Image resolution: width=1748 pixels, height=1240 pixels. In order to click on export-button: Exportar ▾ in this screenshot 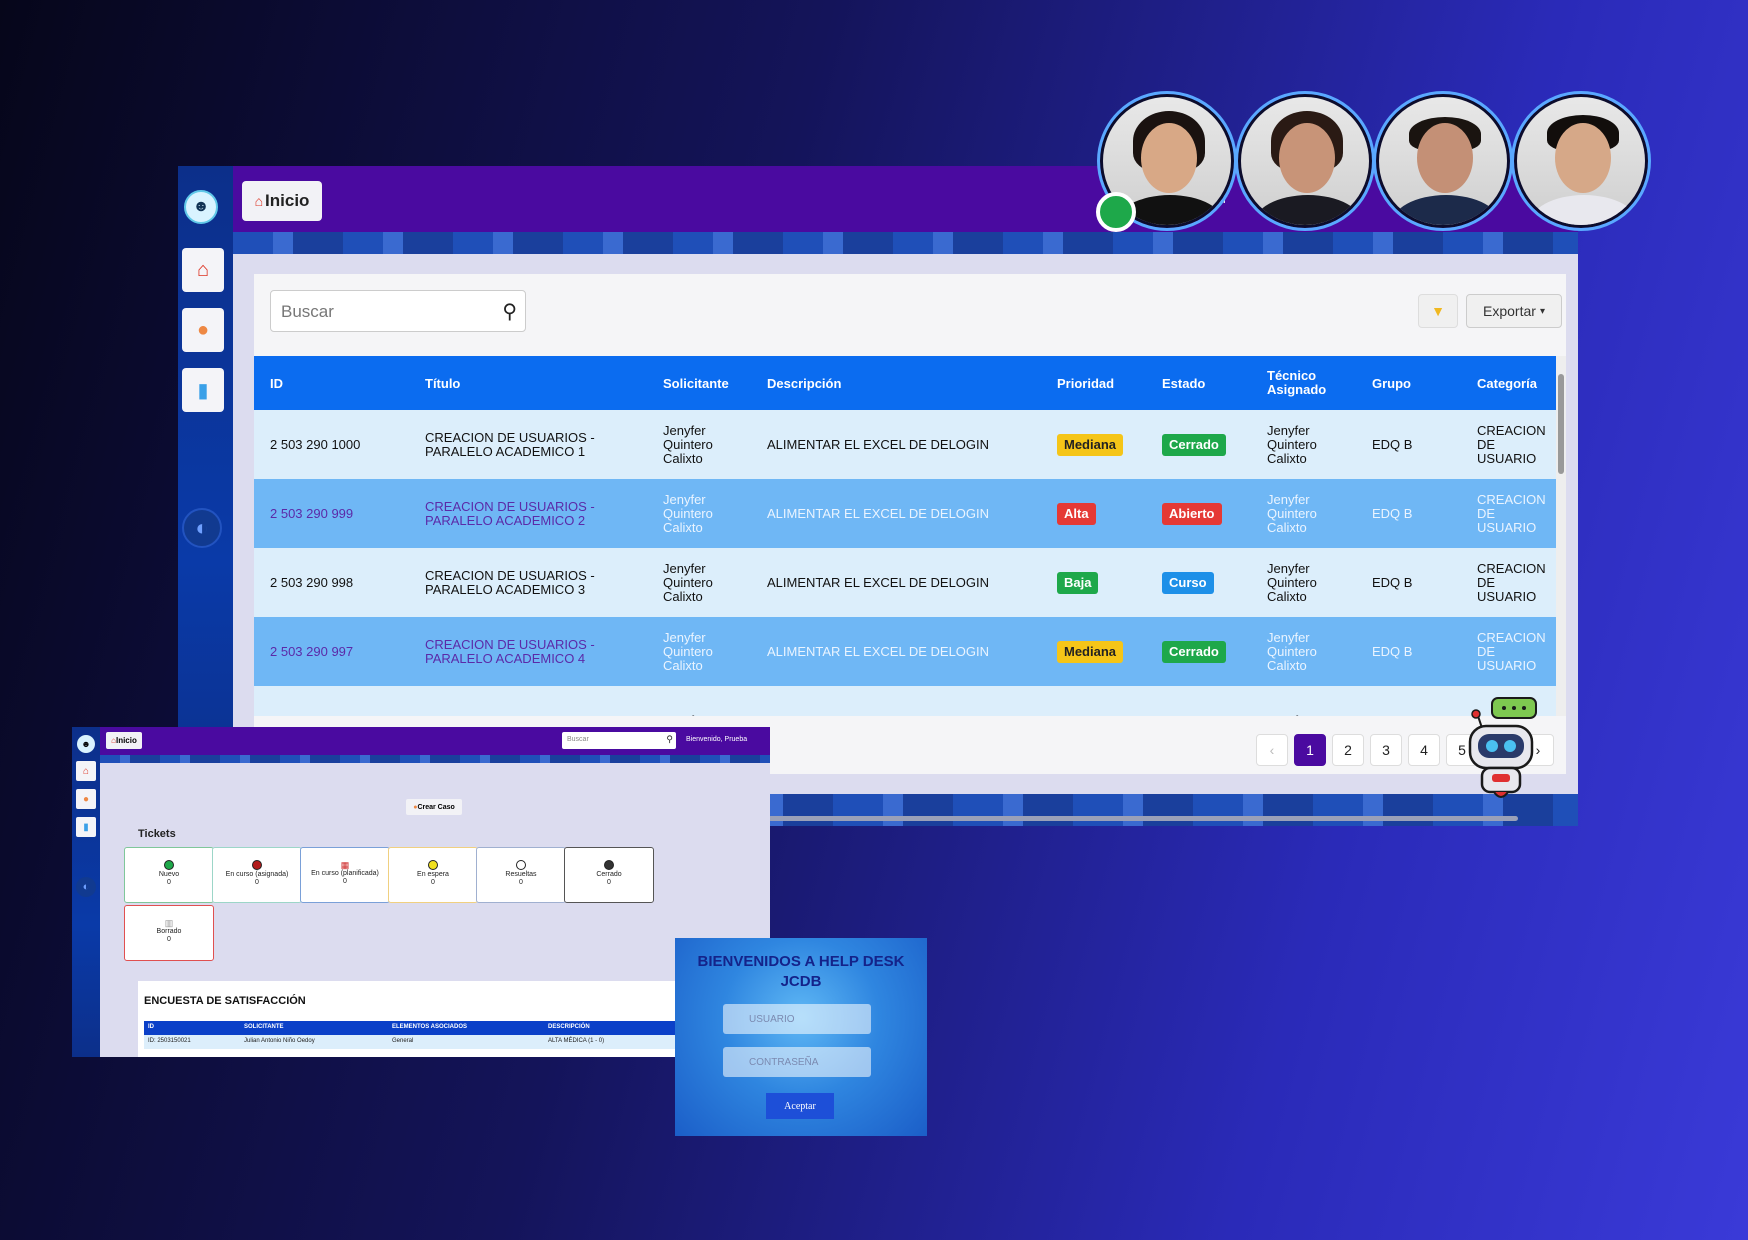, I will do `click(1514, 311)`.